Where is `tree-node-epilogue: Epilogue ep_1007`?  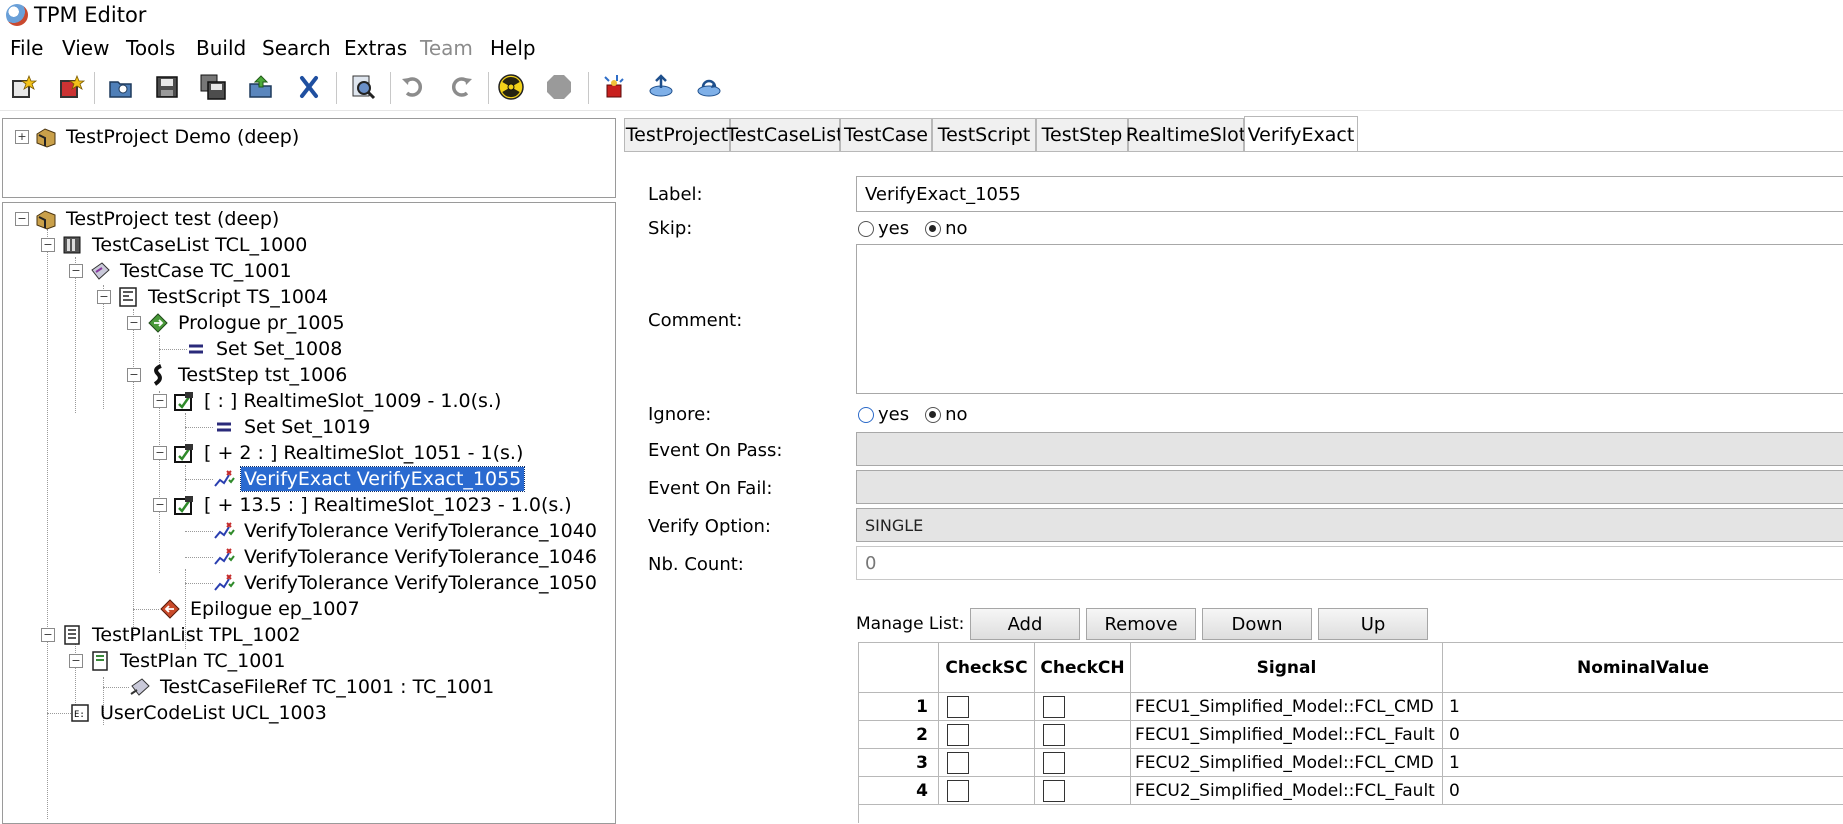
tree-node-epilogue: Epilogue ep_1007 is located at coordinates (261, 609).